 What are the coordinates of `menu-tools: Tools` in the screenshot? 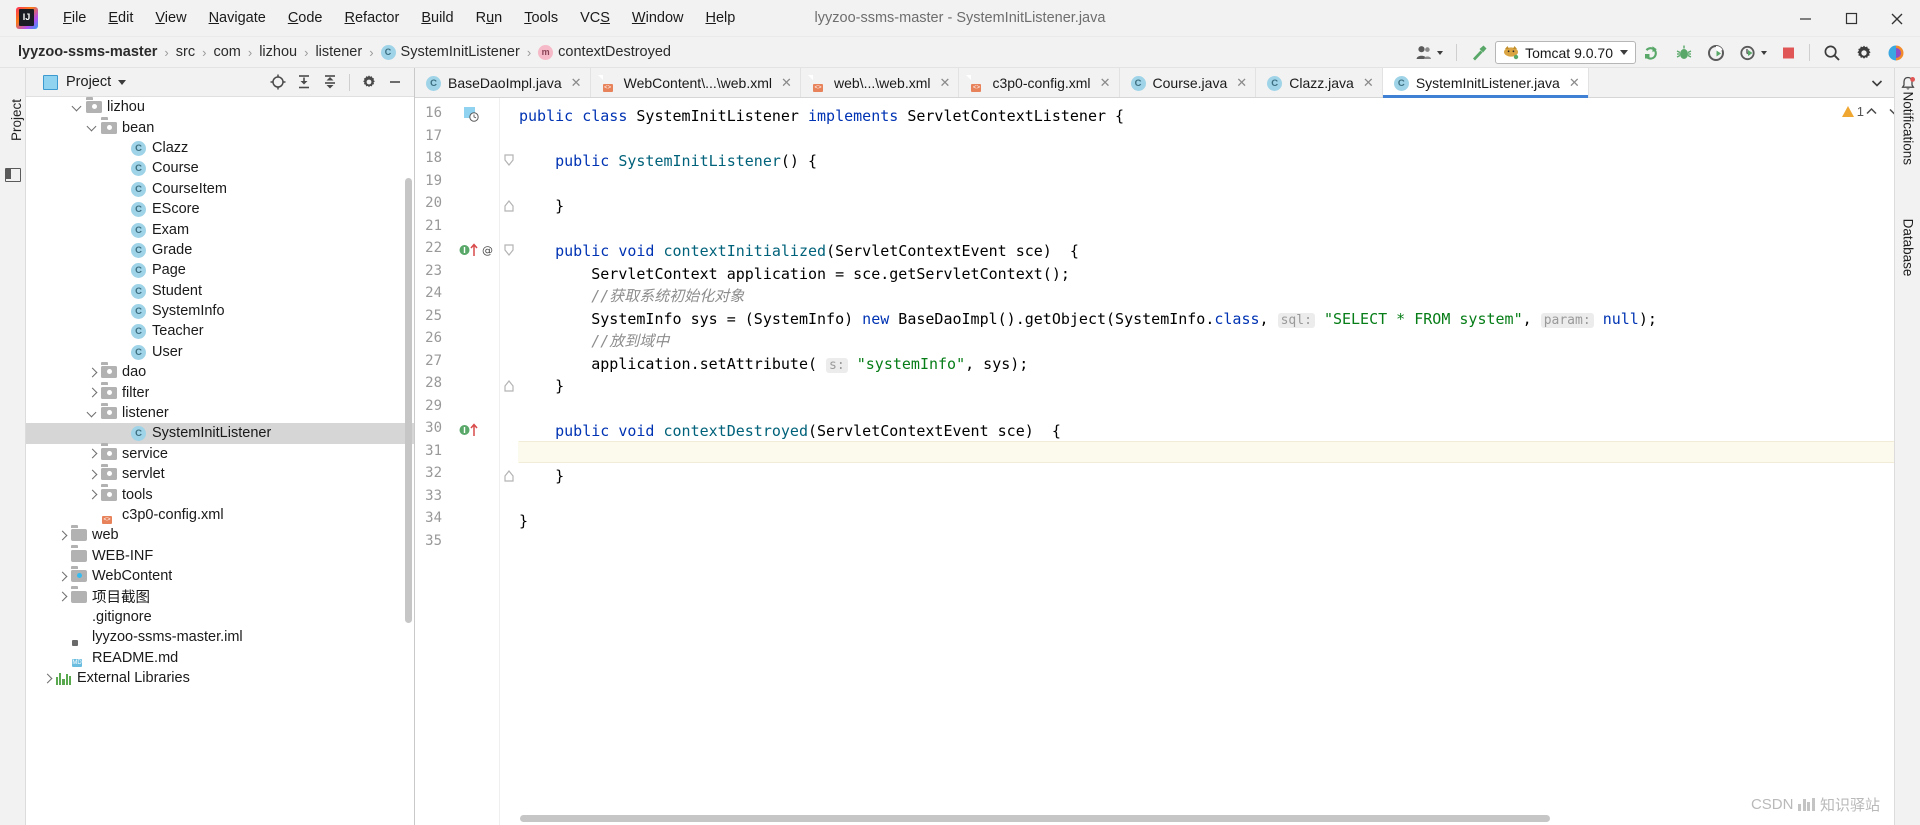 It's located at (541, 18).